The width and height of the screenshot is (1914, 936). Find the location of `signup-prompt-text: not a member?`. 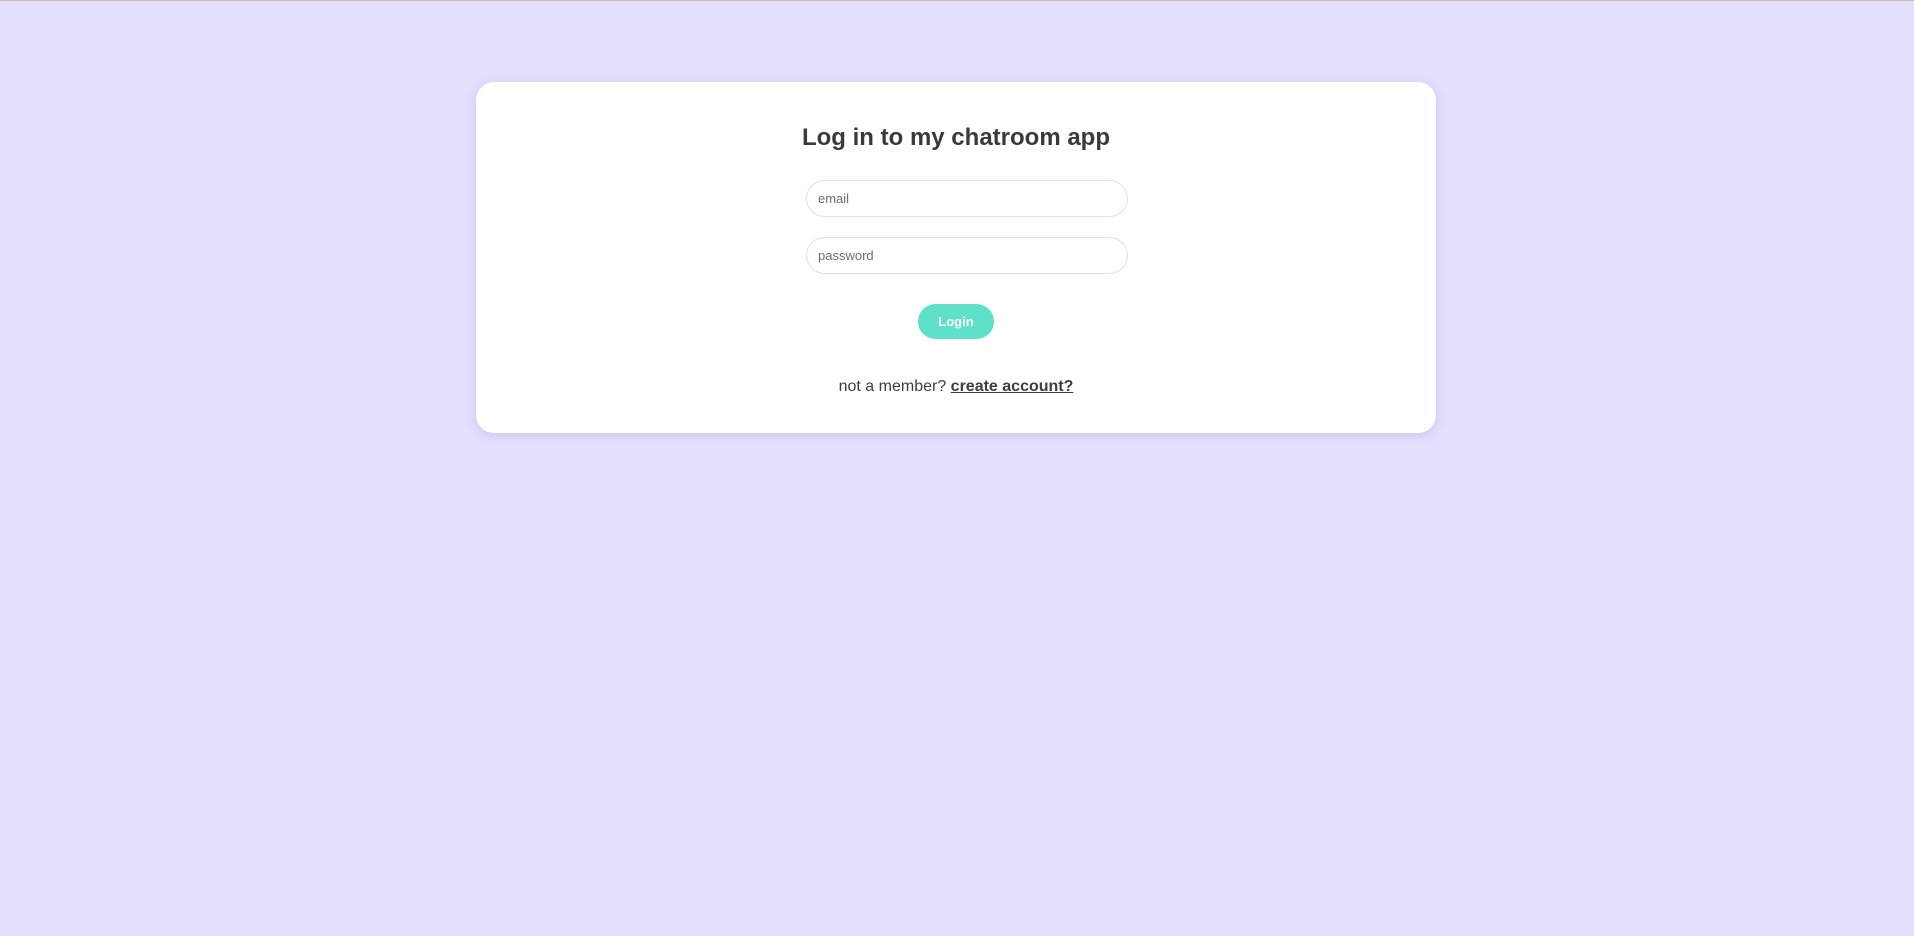

signup-prompt-text: not a member? is located at coordinates (892, 386).